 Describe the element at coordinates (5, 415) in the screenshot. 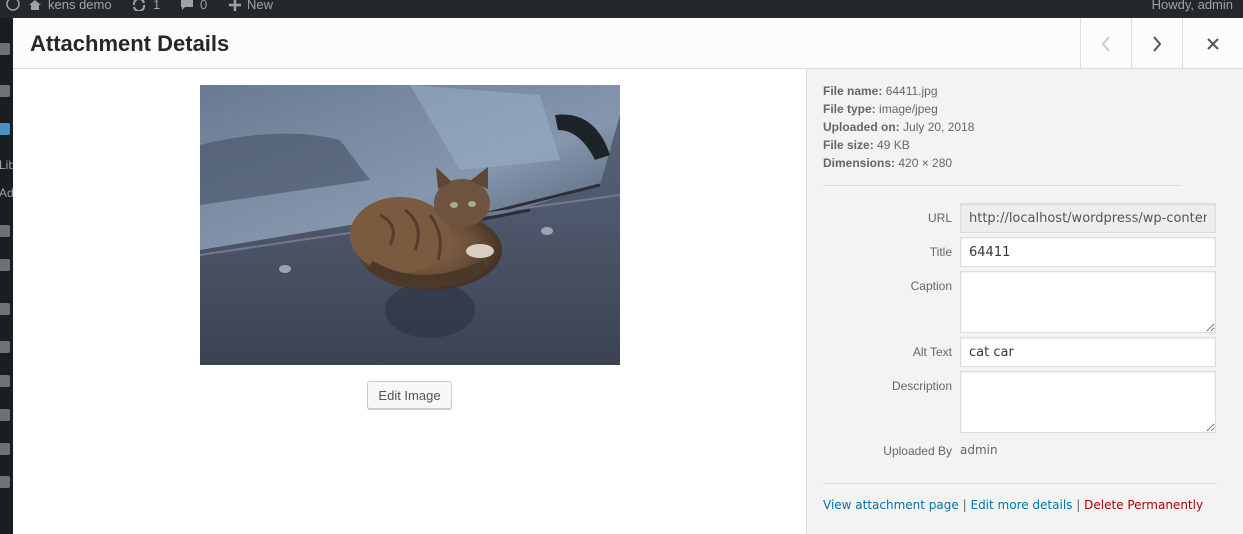

I see `tools-icon` at that location.